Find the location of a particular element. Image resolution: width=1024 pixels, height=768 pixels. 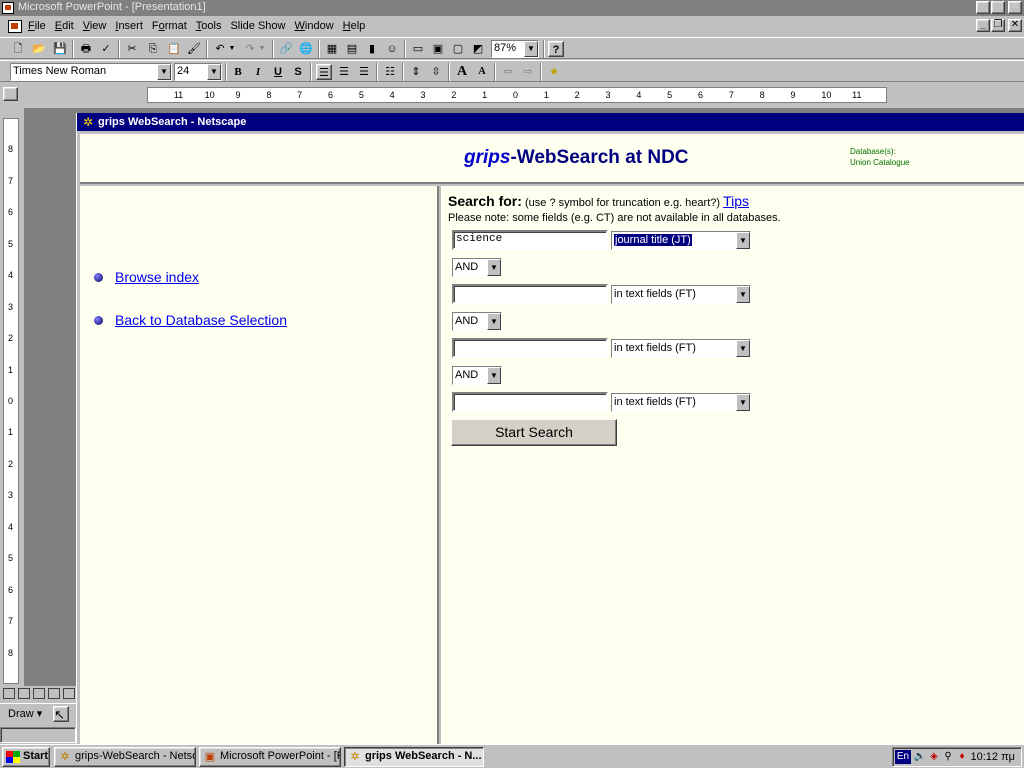

network-icon: ⚲ is located at coordinates (948, 757).